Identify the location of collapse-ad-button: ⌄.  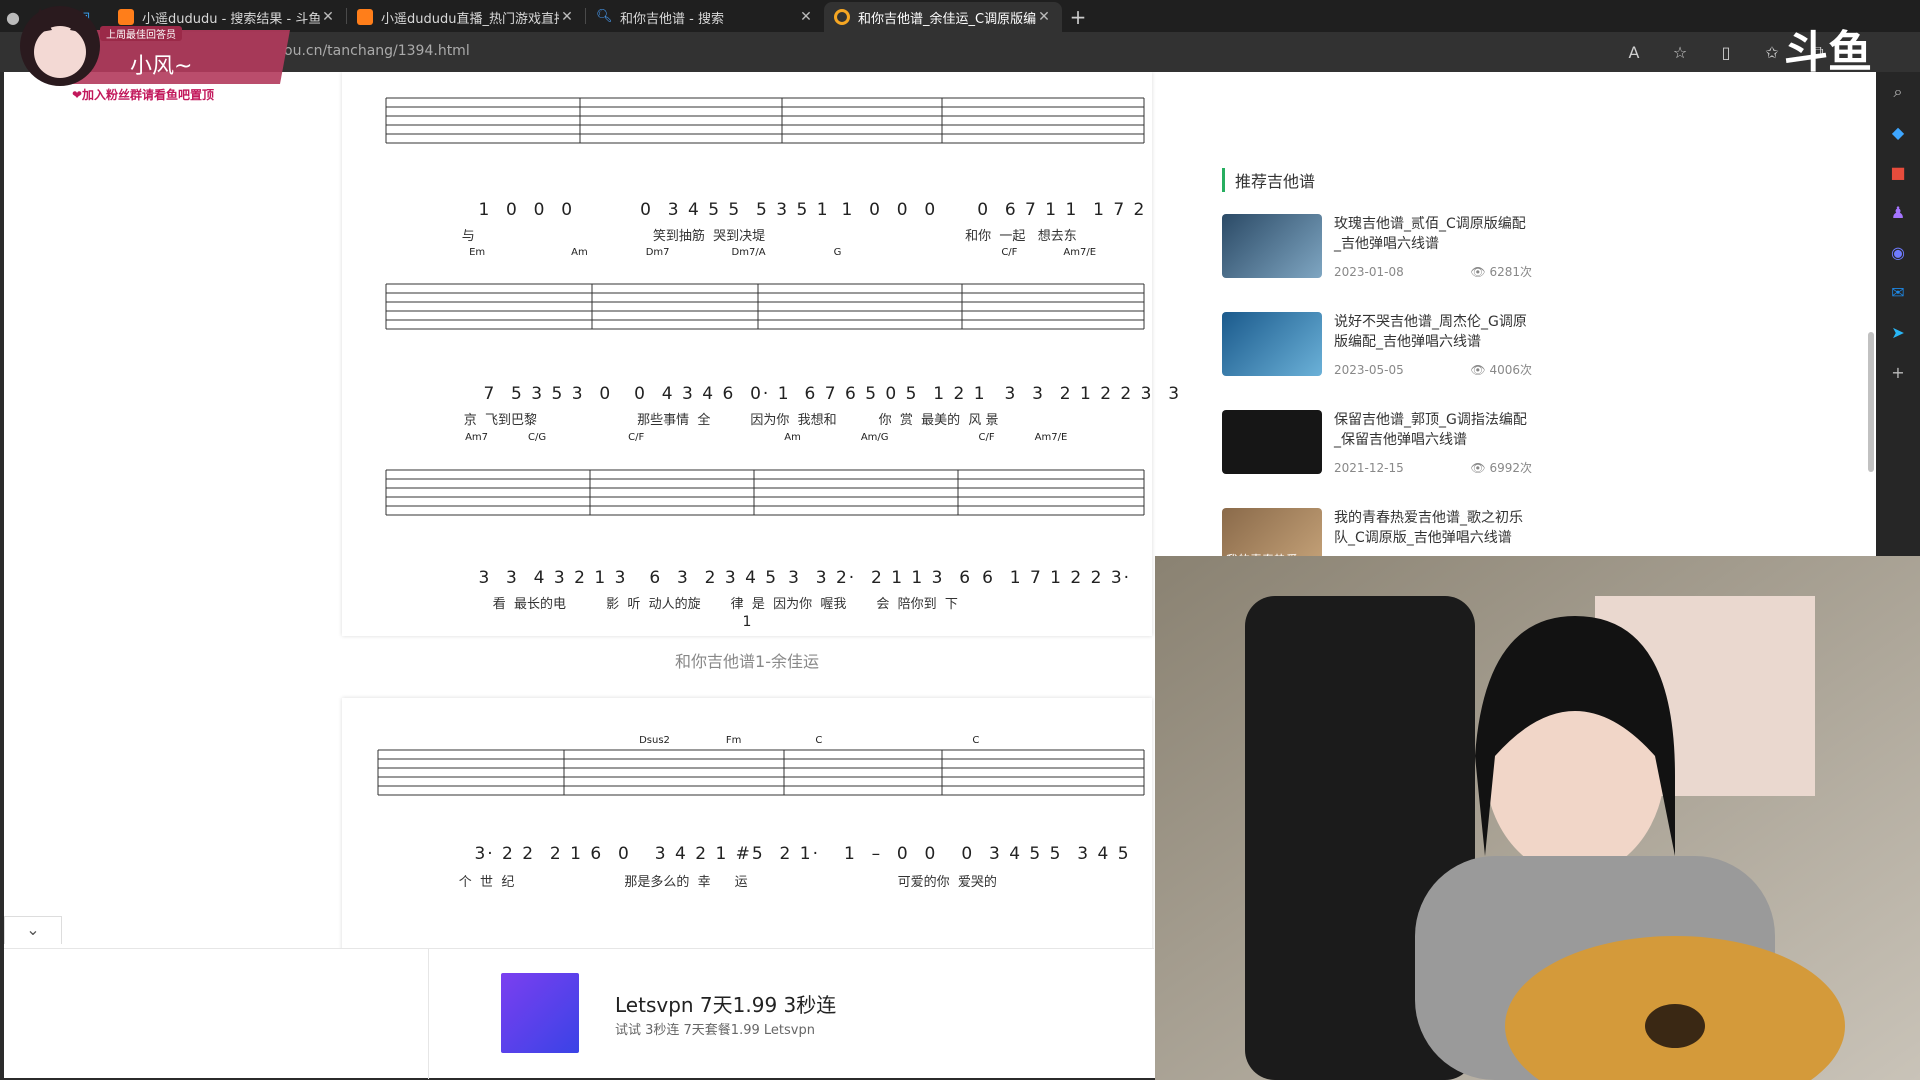
(33, 930).